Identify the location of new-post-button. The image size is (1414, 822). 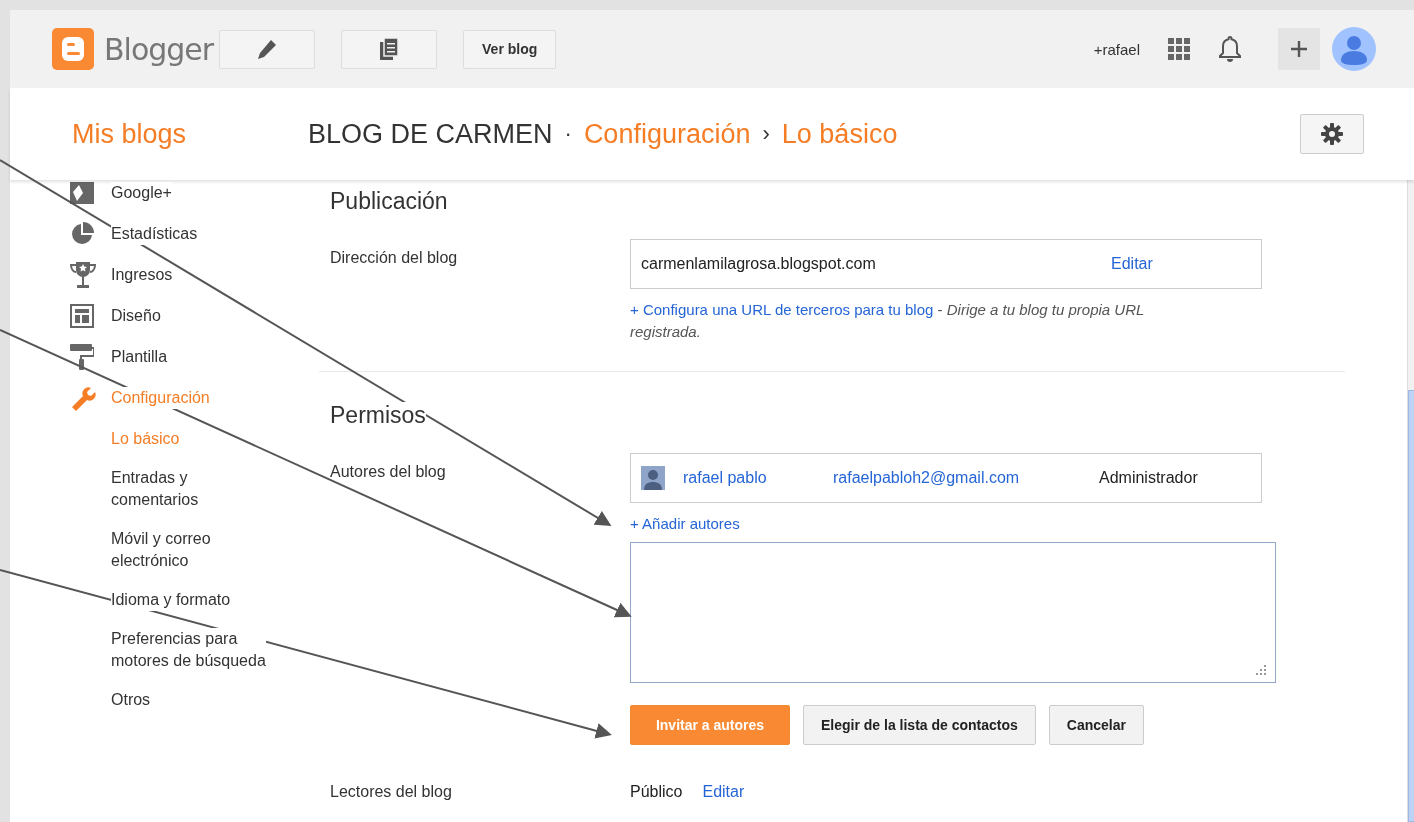
(267, 49).